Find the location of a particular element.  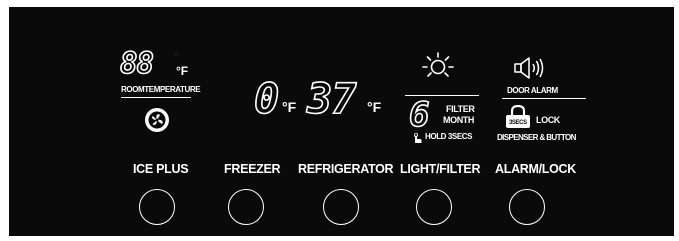

freezer-temperature-display: 0 is located at coordinates (266, 98).